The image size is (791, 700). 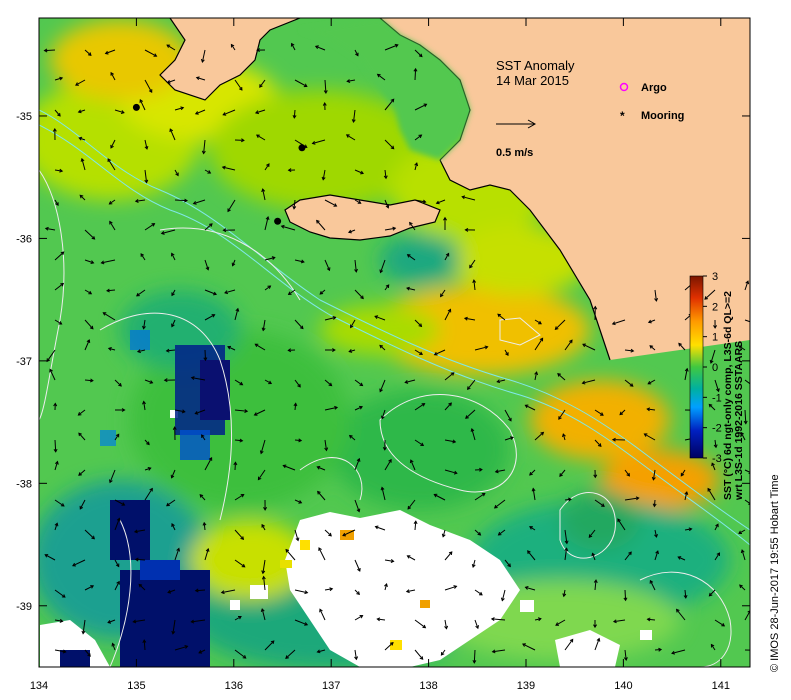 What do you see at coordinates (662, 116) in the screenshot?
I see `mooring-legend-label: Mooring` at bounding box center [662, 116].